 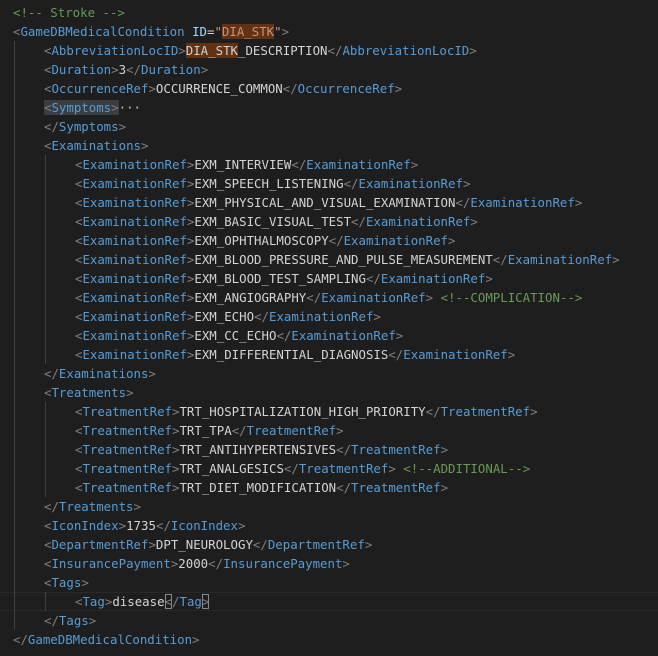 I want to click on code-token: <!--ADDITIONAL-->, so click(x=467, y=468).